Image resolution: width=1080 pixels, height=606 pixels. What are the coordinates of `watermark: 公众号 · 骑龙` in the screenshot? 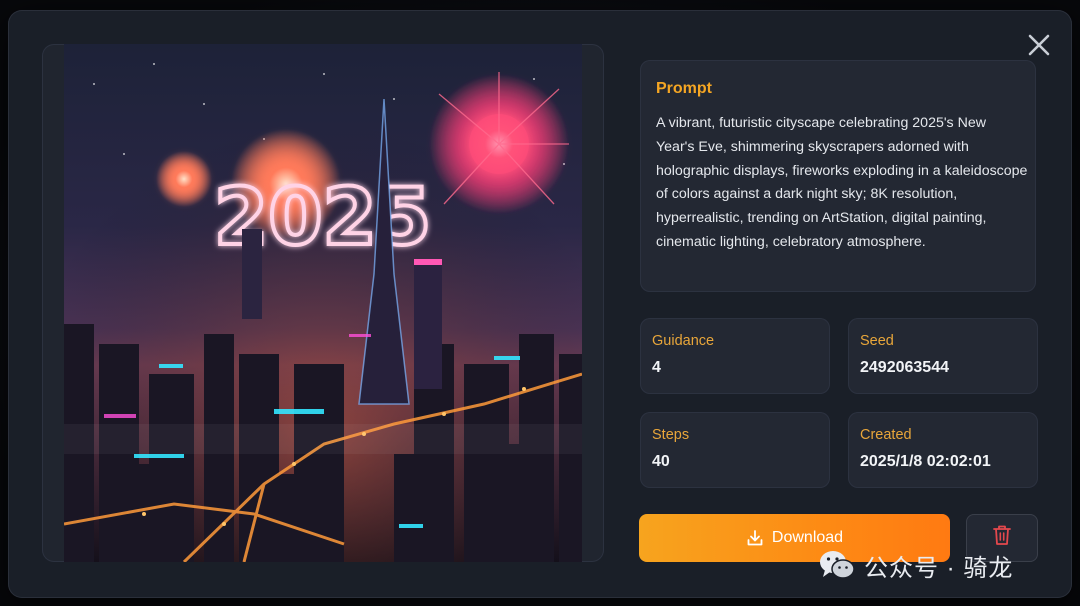 It's located at (915, 565).